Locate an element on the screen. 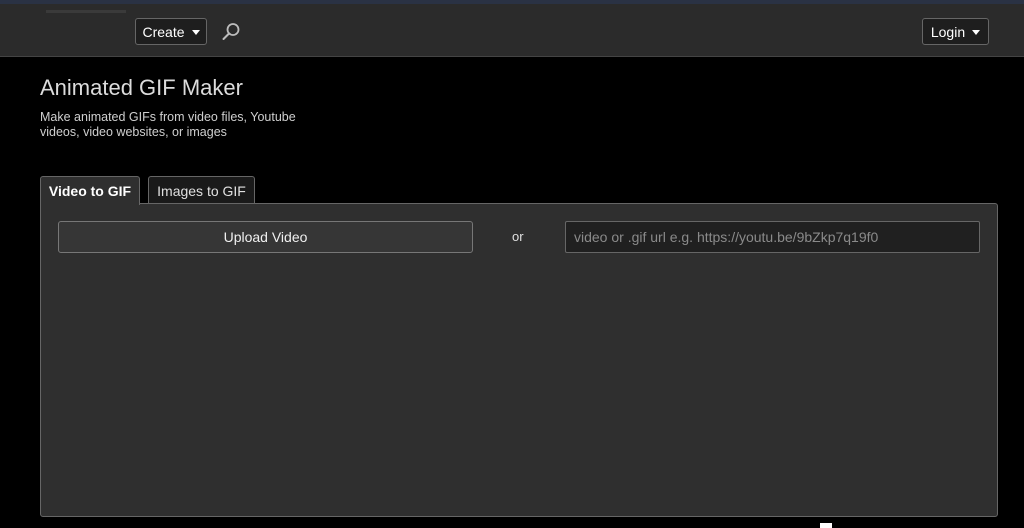 This screenshot has width=1024, height=528. tab-video-to-gif: Video to GIF is located at coordinates (90, 190).